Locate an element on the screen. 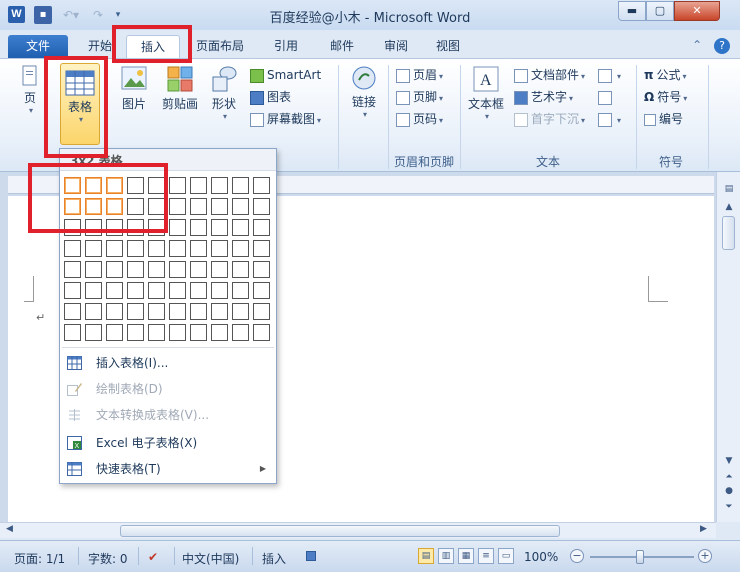  tab-references: 引用 is located at coordinates (286, 46).